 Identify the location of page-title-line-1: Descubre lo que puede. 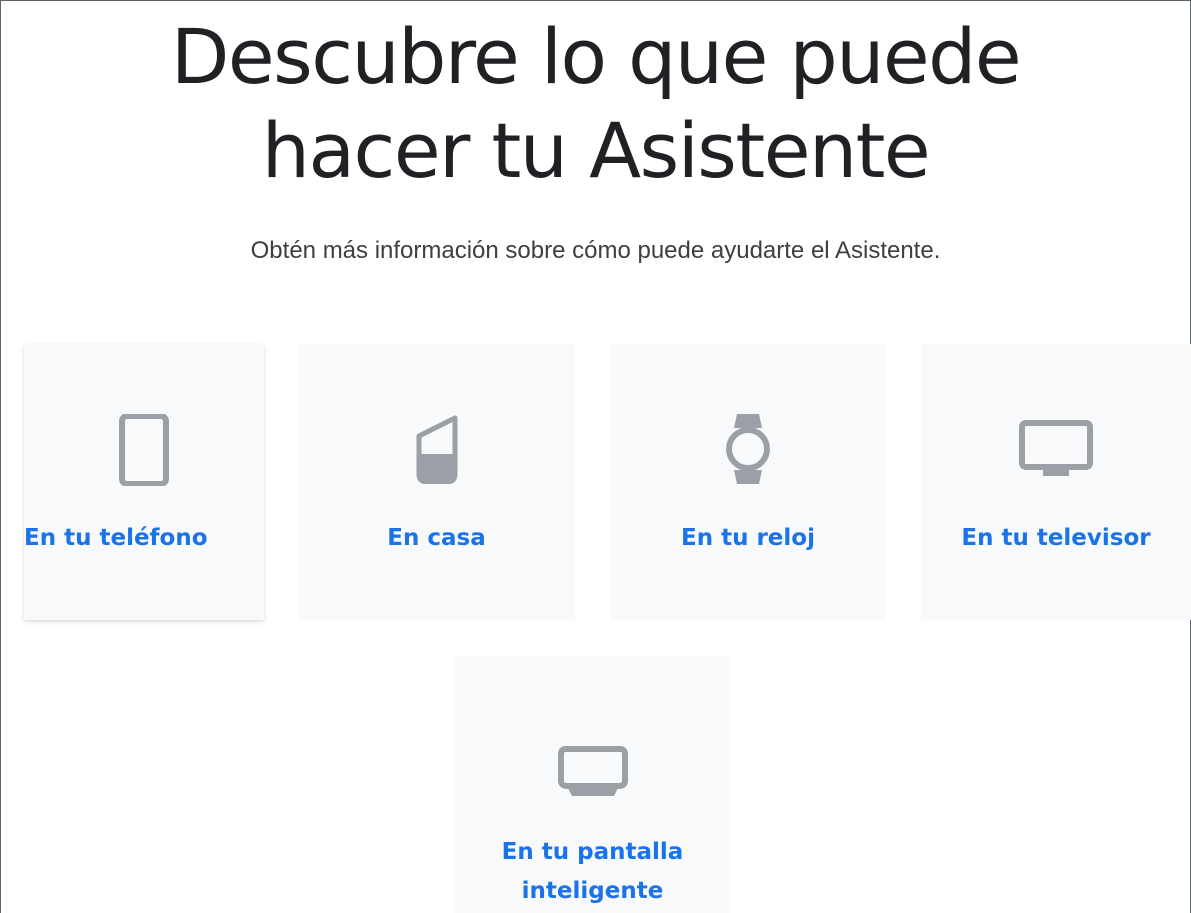
(596, 56).